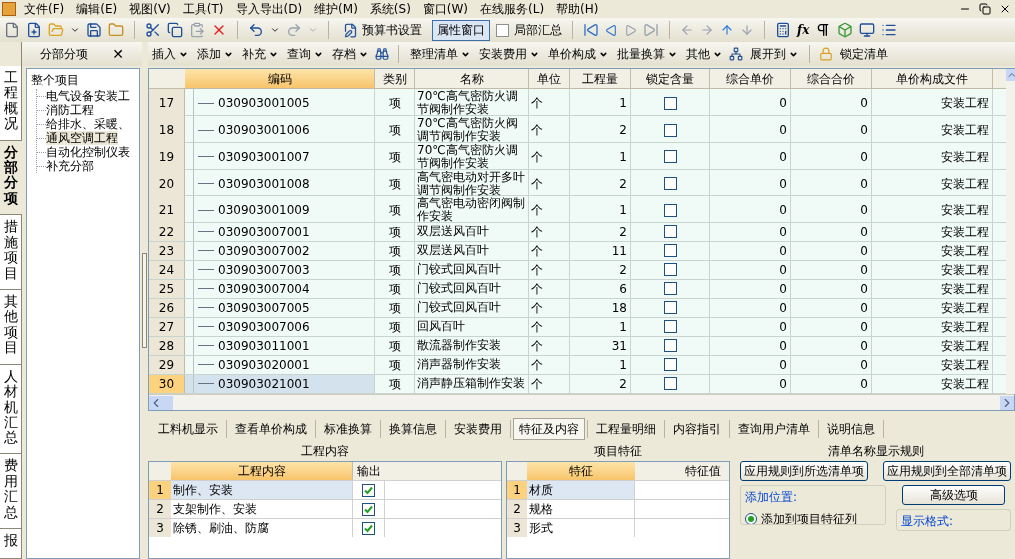  Describe the element at coordinates (581, 471) in the screenshot. I see `column-header: 特征` at that location.